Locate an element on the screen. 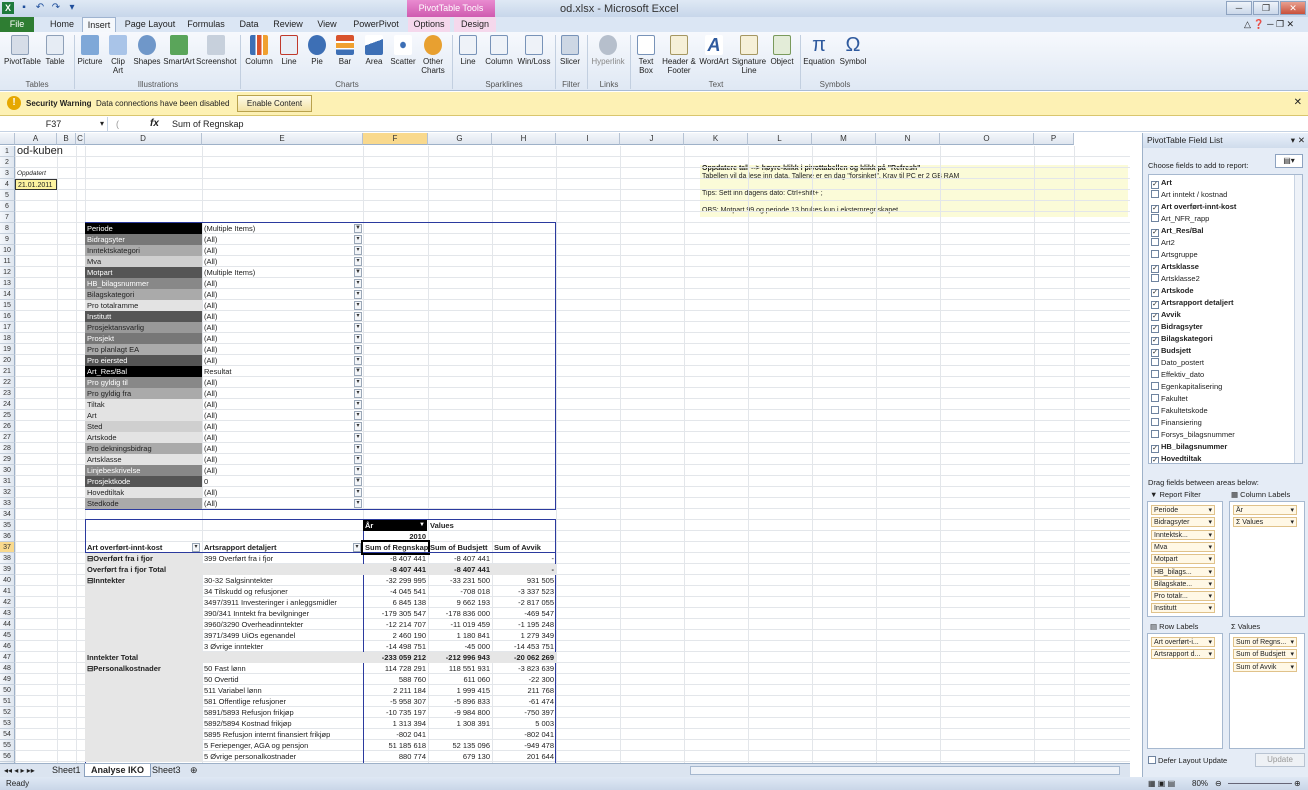 Image resolution: width=1308 pixels, height=790 pixels. update-button: Update is located at coordinates (1280, 760).